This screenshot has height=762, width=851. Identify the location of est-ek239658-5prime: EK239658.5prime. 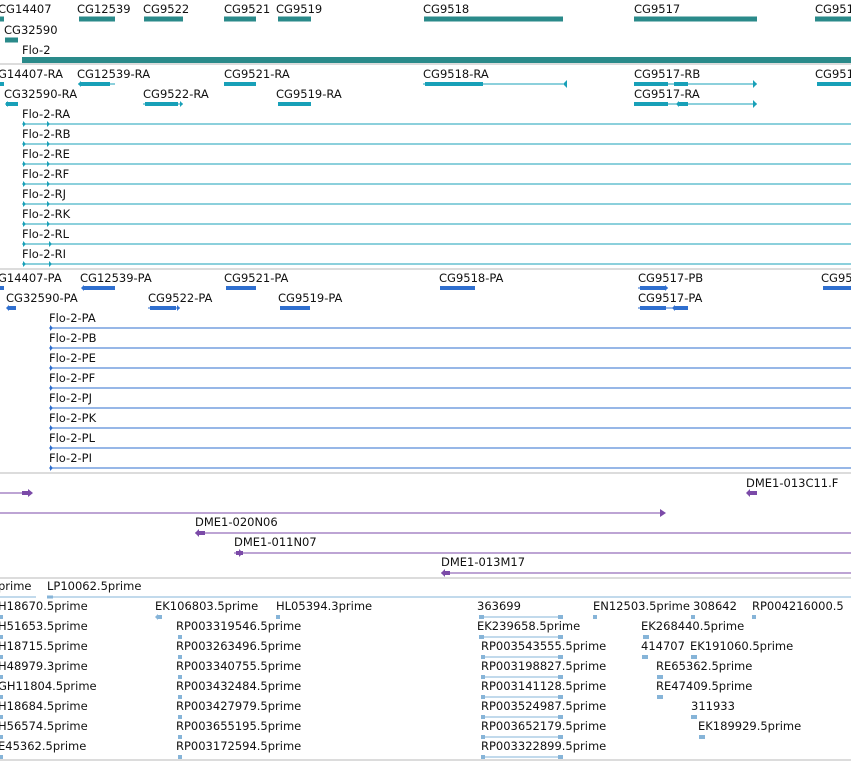
(528, 629).